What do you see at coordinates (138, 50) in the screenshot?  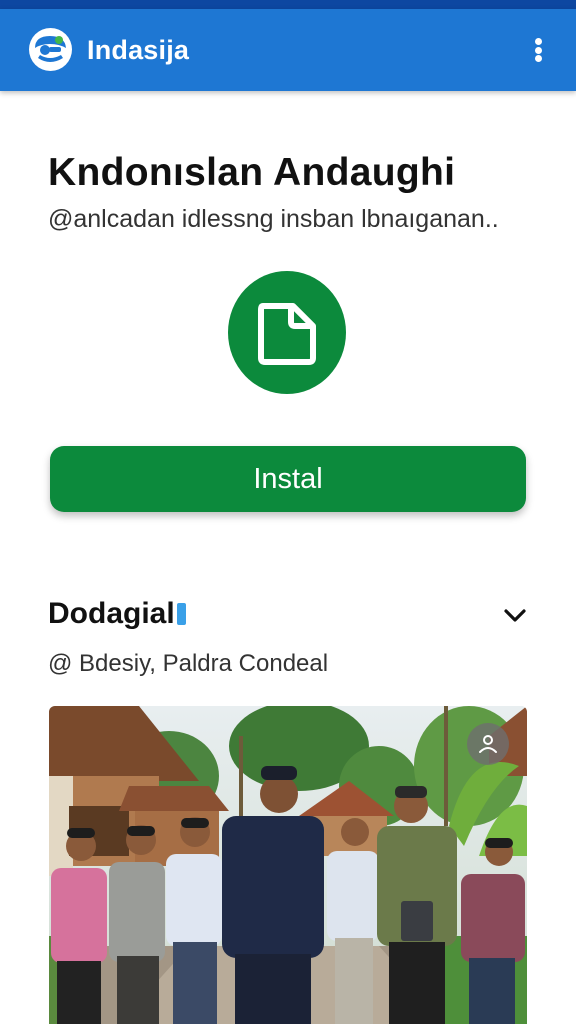 I see `app-title: Indasija` at bounding box center [138, 50].